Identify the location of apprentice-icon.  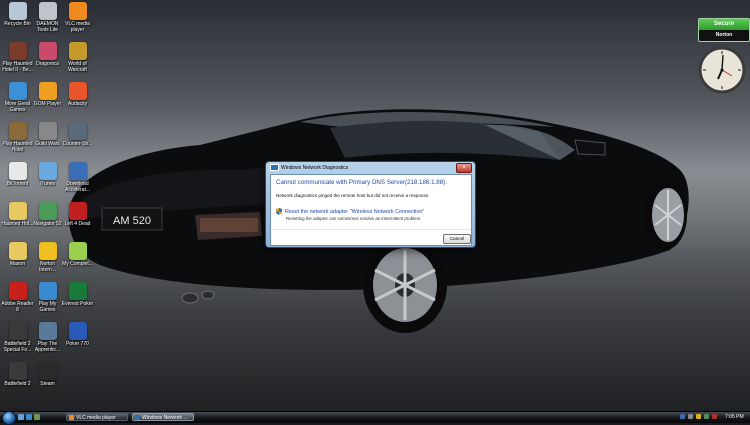
(47, 331).